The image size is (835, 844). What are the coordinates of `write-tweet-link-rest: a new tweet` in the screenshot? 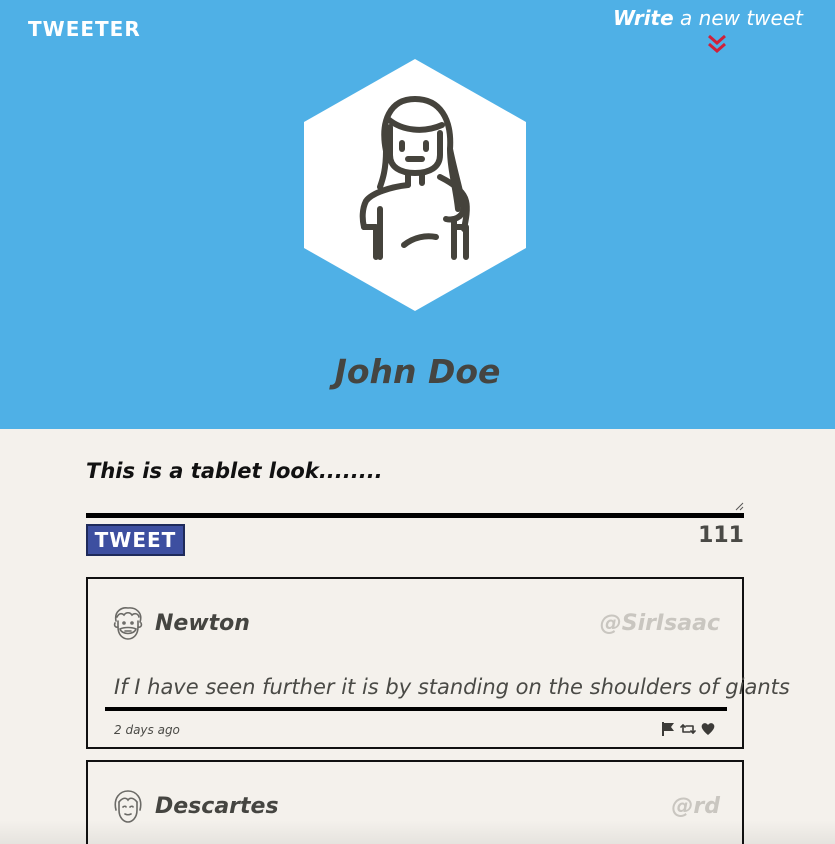 It's located at (738, 18).